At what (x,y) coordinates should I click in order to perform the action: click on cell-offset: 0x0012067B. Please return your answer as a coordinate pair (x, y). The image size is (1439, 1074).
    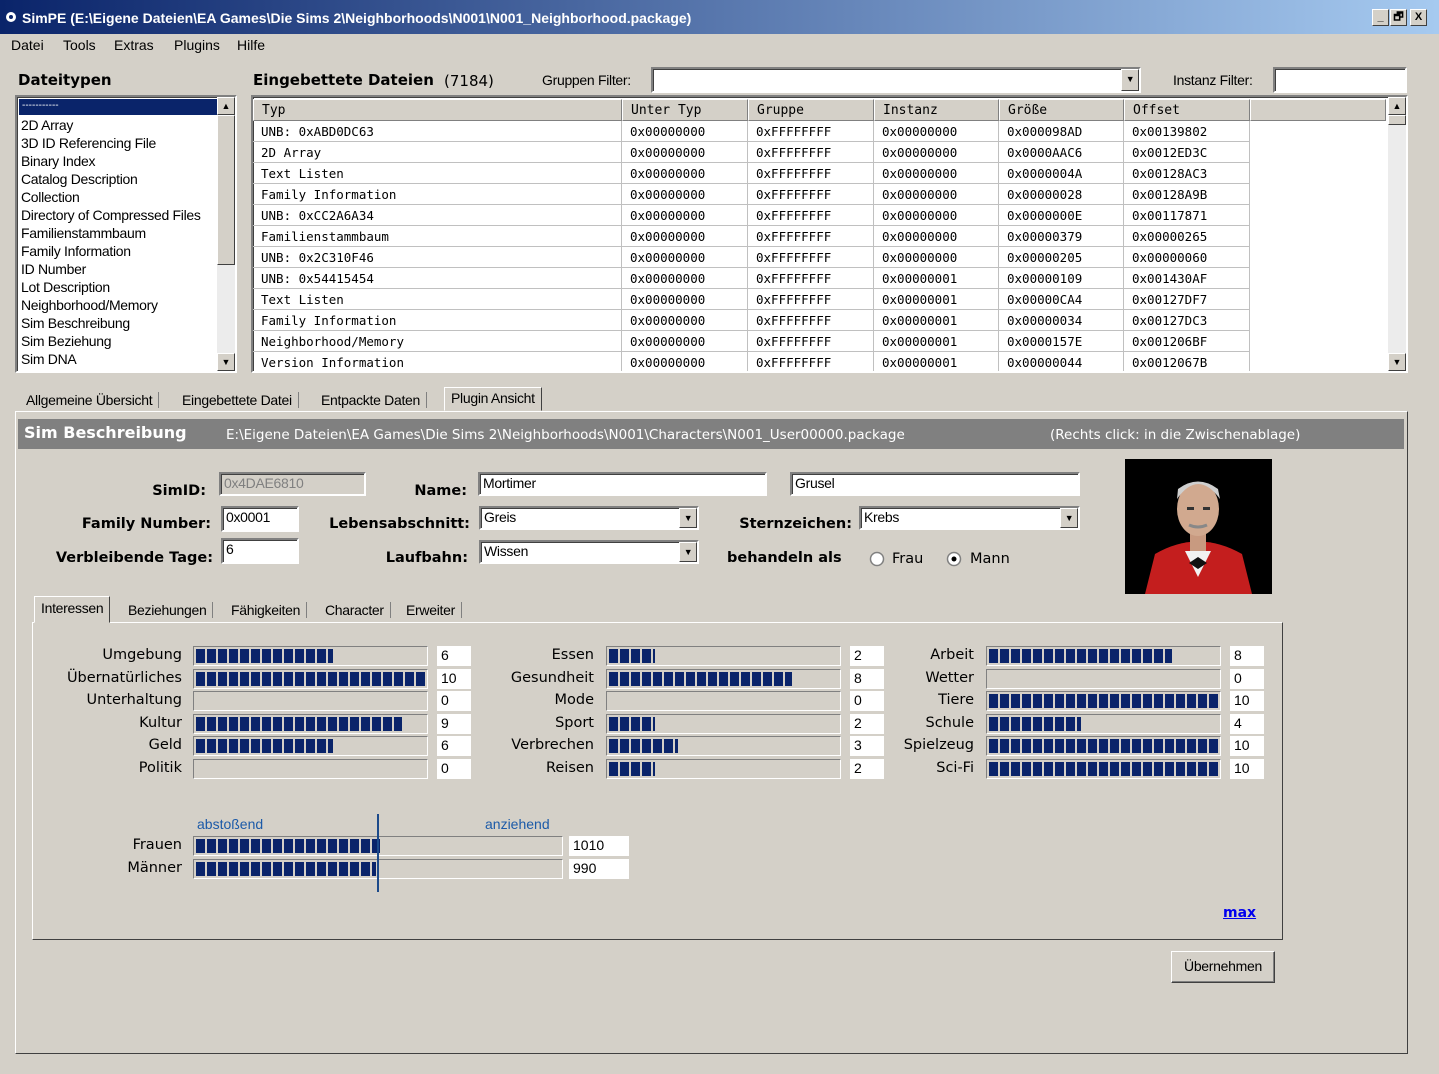
    Looking at the image, I should click on (1187, 361).